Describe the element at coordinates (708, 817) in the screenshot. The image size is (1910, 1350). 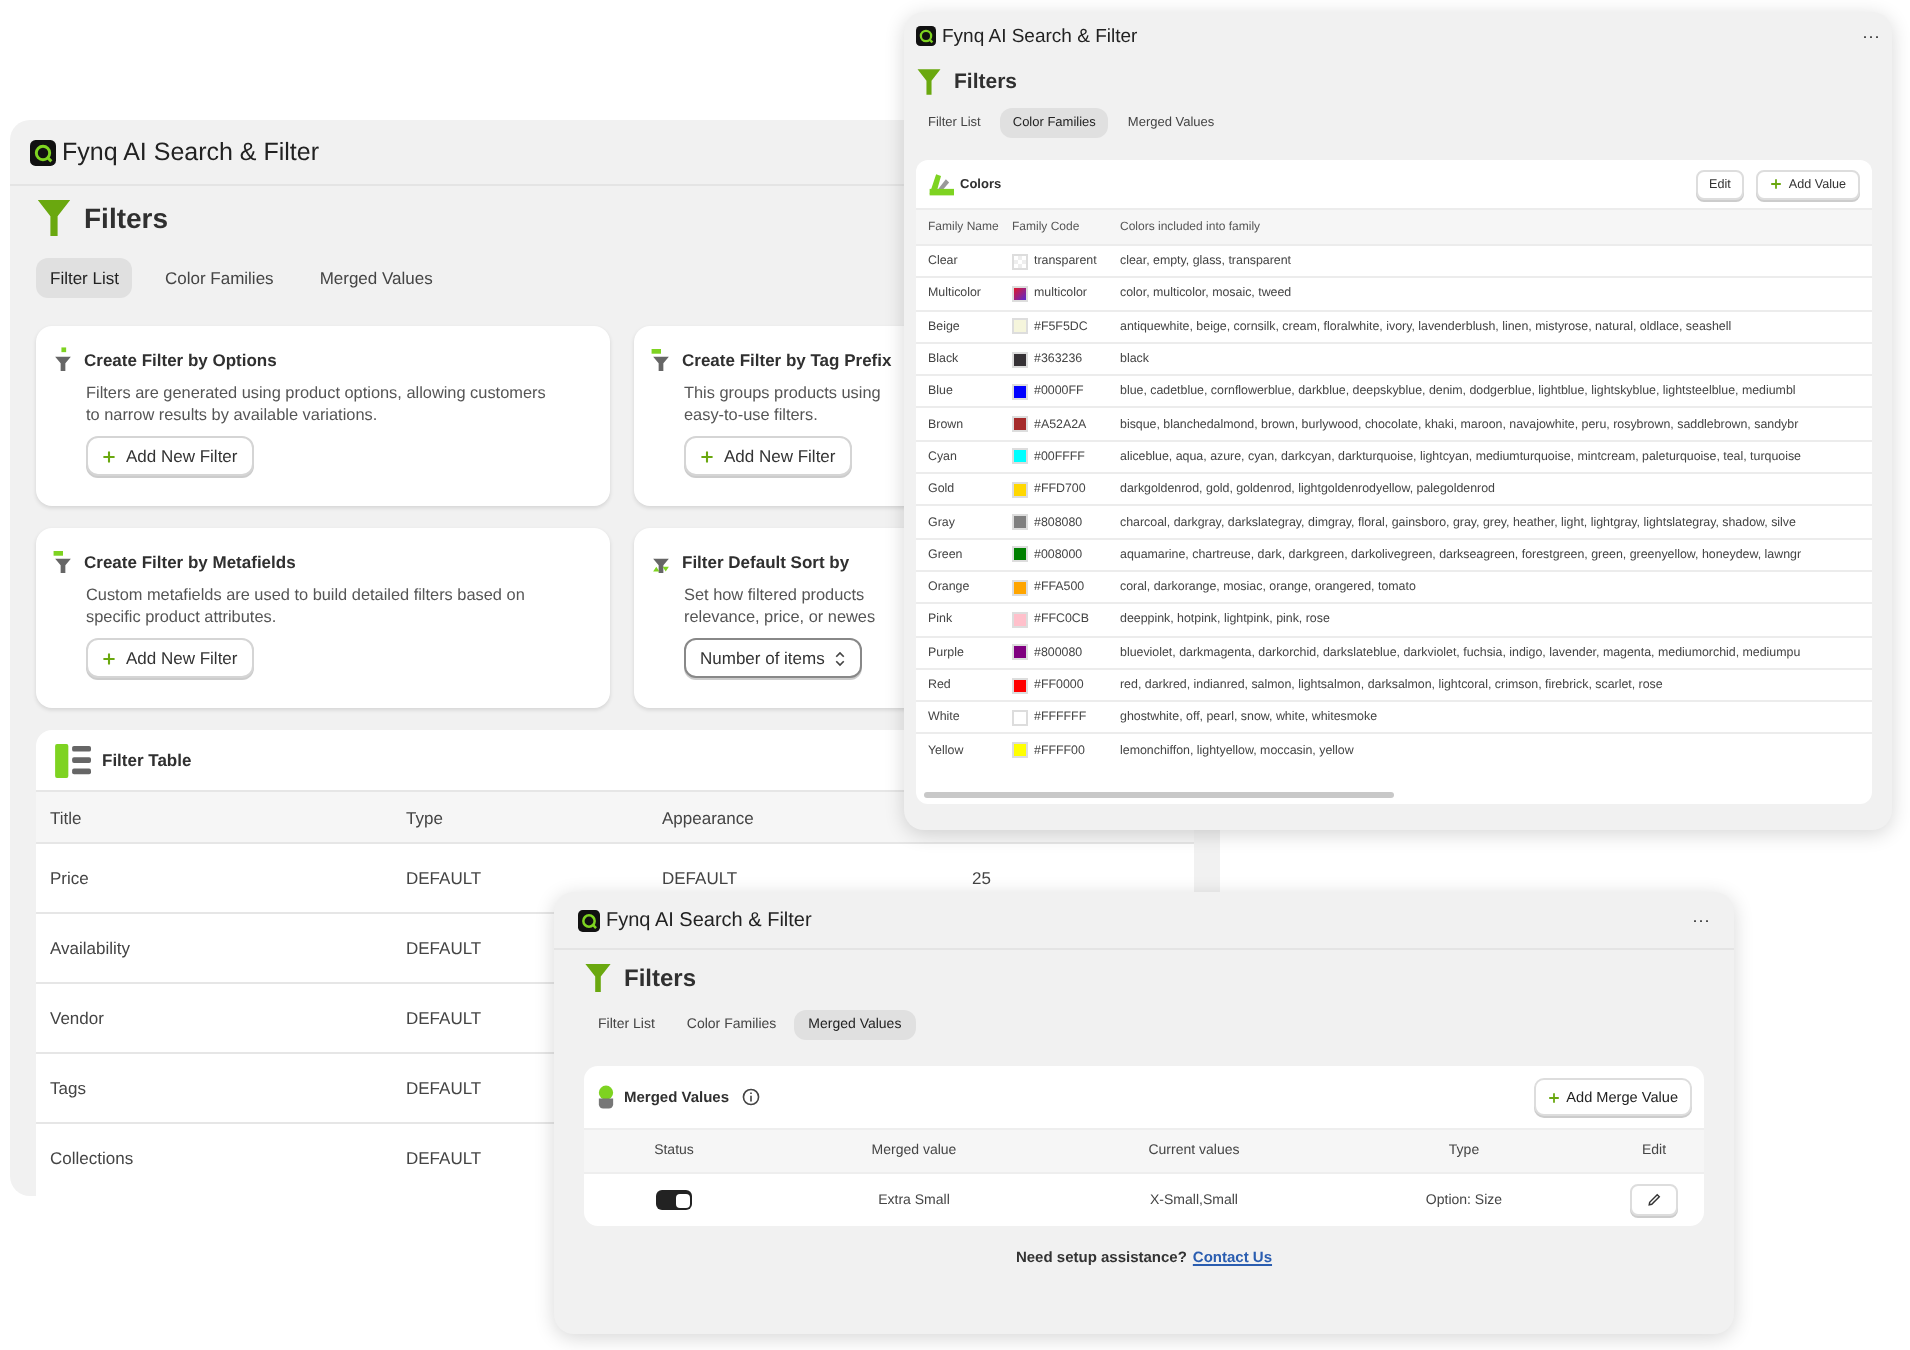
I see `column-header: Appearance` at that location.